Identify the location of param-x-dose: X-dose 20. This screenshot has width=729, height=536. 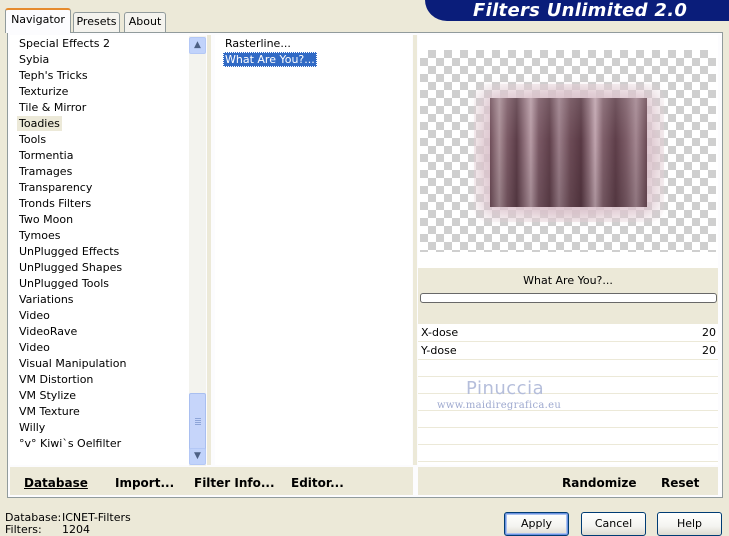
(568, 333).